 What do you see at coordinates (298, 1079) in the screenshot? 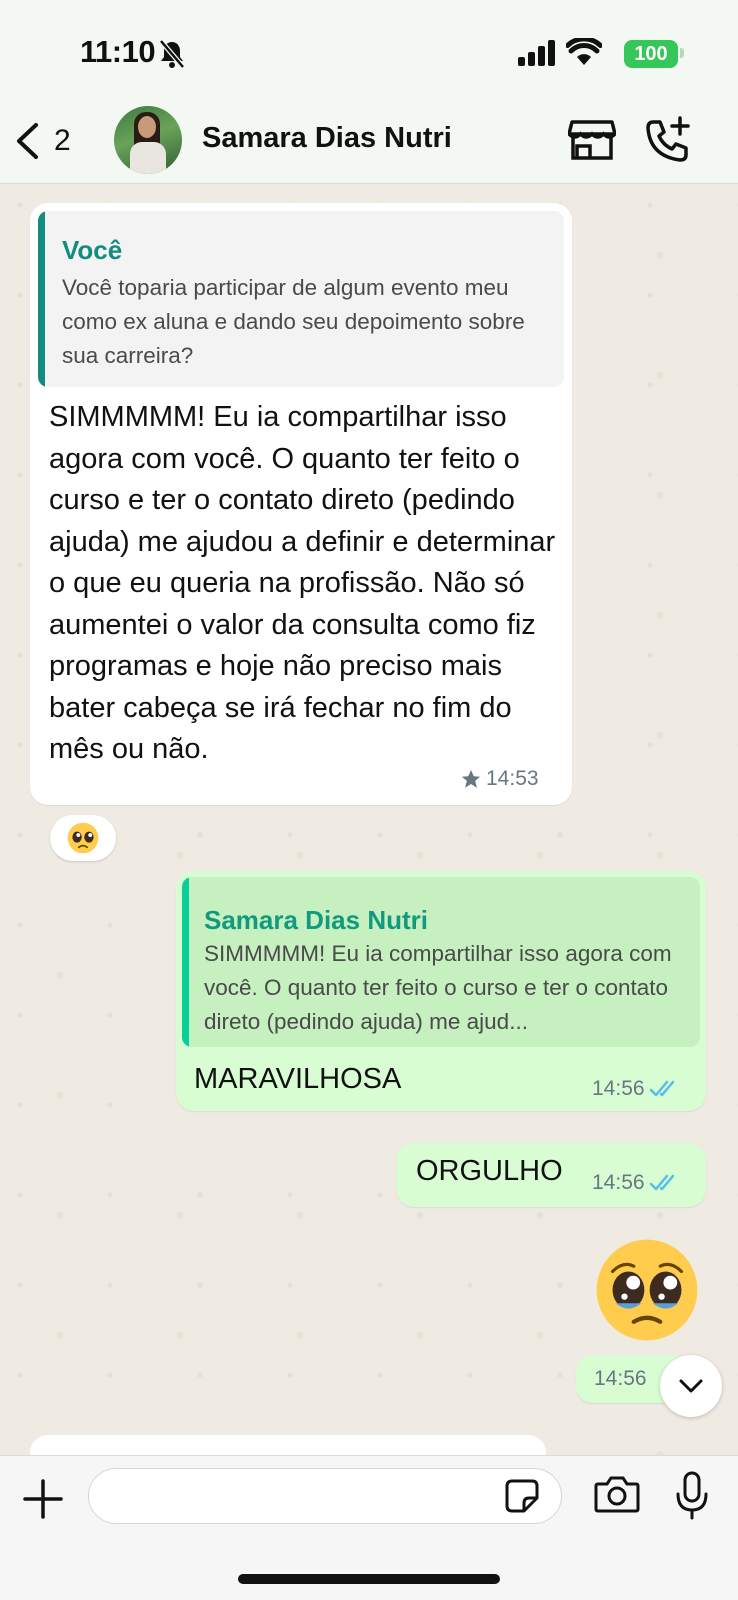
I see `message-text: MARAVILHOSA` at bounding box center [298, 1079].